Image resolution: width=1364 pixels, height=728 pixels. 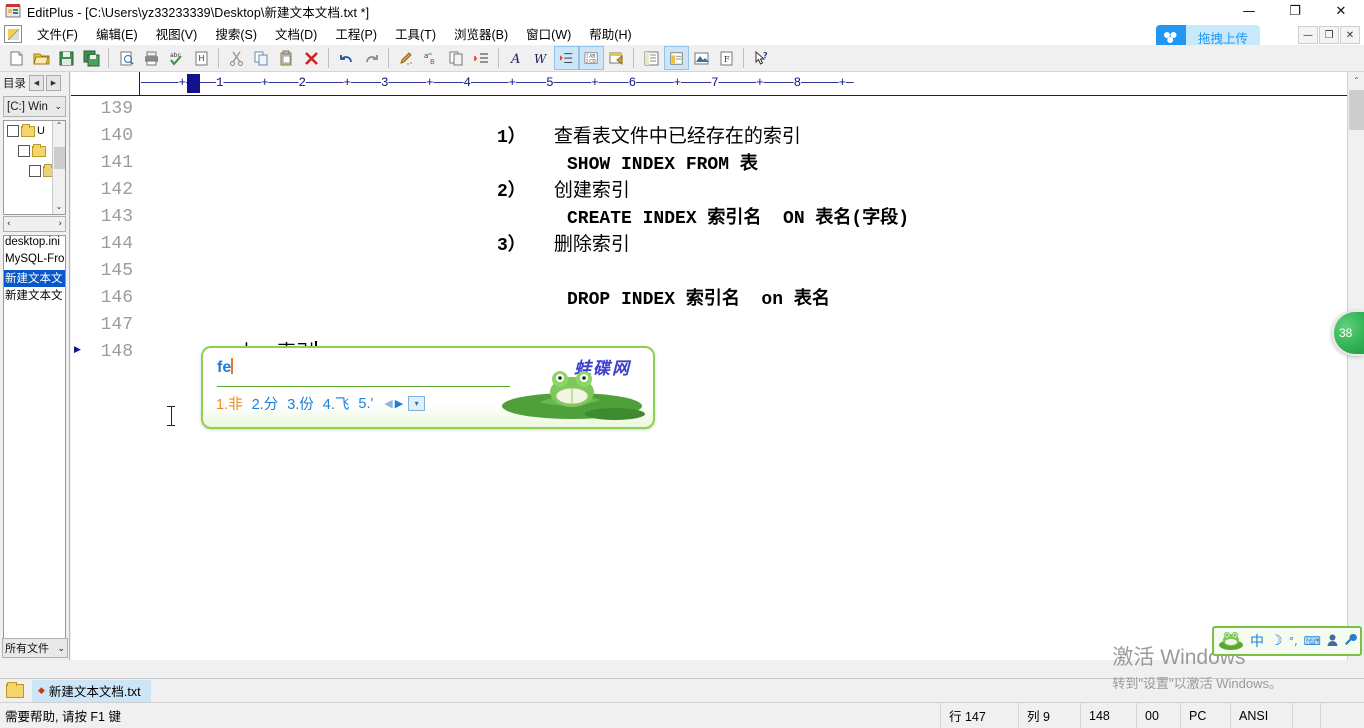 I want to click on print-icon, so click(x=151, y=58).